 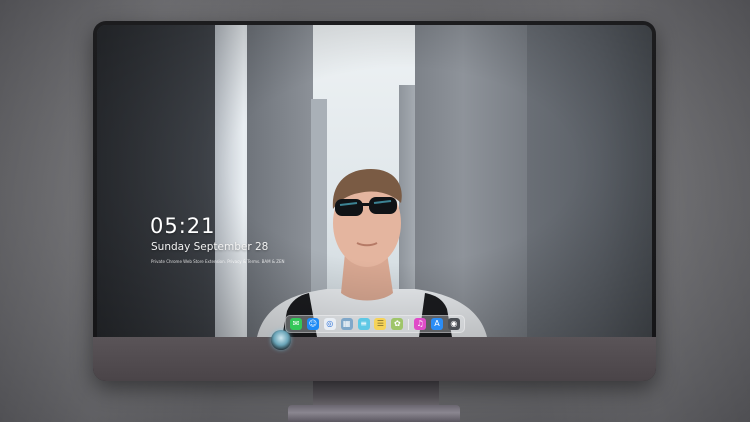 What do you see at coordinates (420, 324) in the screenshot?
I see `music-icon: ♫` at bounding box center [420, 324].